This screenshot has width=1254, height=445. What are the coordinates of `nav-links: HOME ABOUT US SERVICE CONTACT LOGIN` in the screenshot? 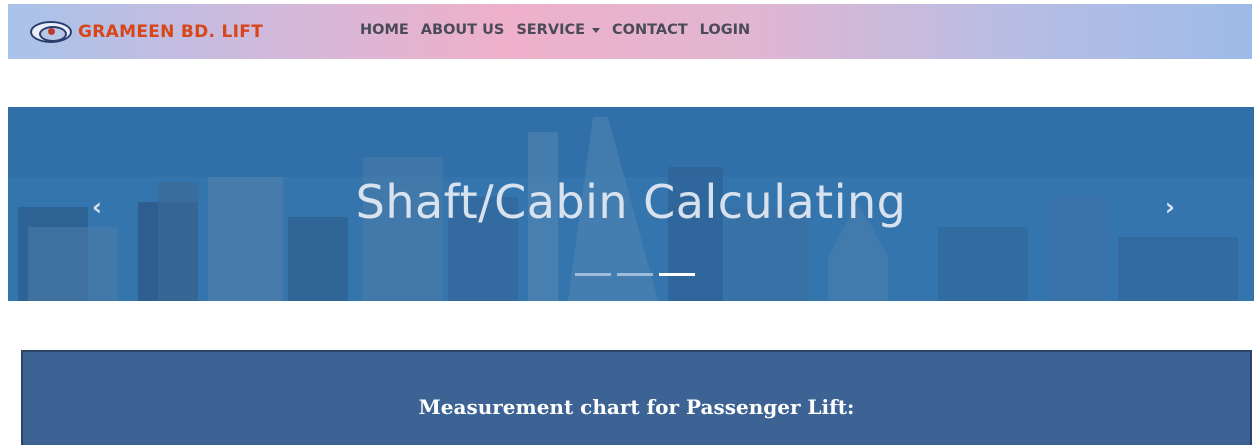 It's located at (561, 30).